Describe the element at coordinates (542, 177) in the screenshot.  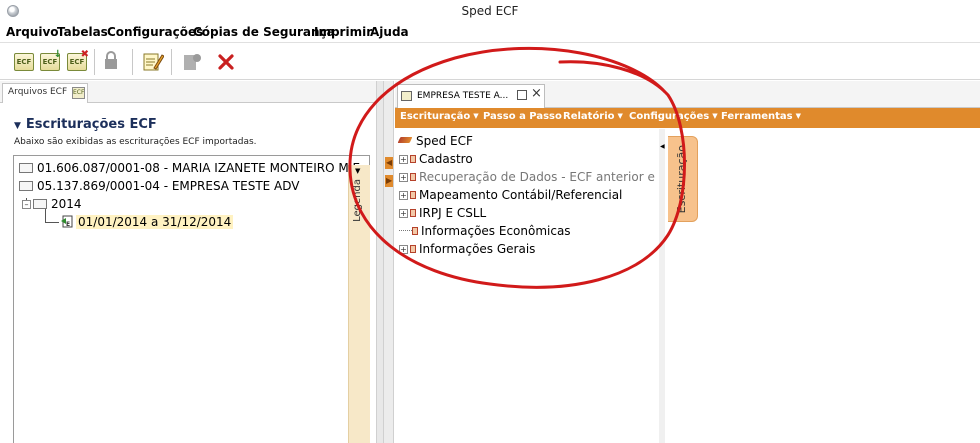
I see `recuperacao-label: Recuperação de Dados - ECF anterior e PC` at that location.